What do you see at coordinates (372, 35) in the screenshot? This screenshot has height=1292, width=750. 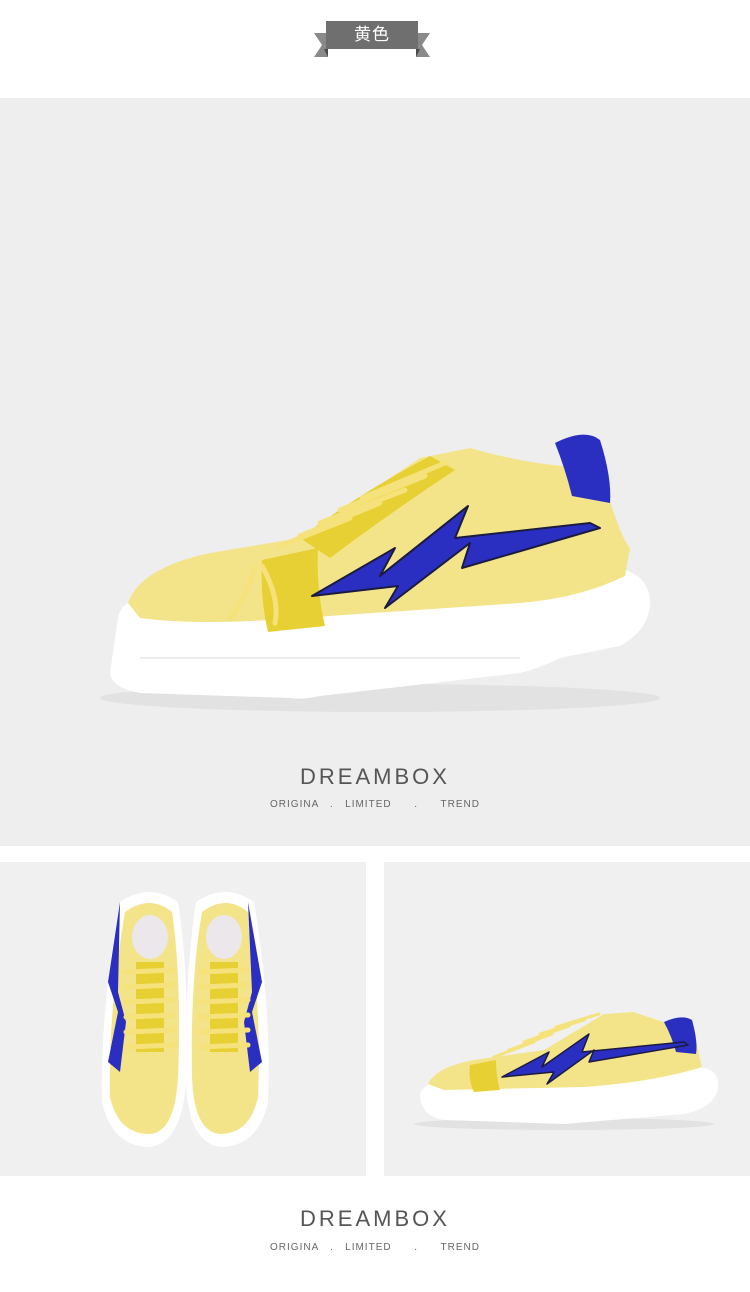 I see `color-tag-label: 黄色` at bounding box center [372, 35].